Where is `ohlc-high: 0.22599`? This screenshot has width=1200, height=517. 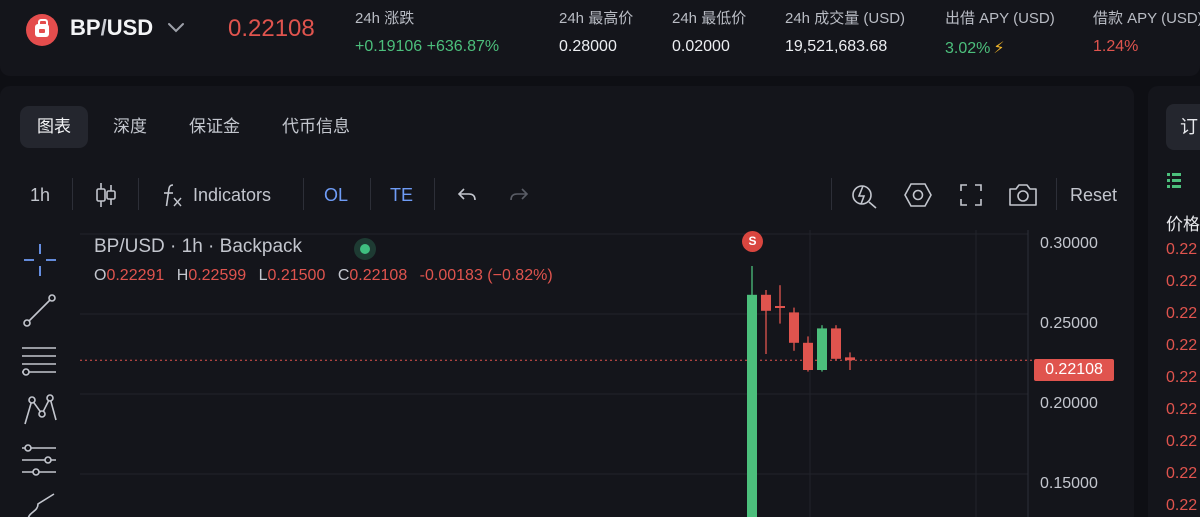
ohlc-high: 0.22599 is located at coordinates (217, 275).